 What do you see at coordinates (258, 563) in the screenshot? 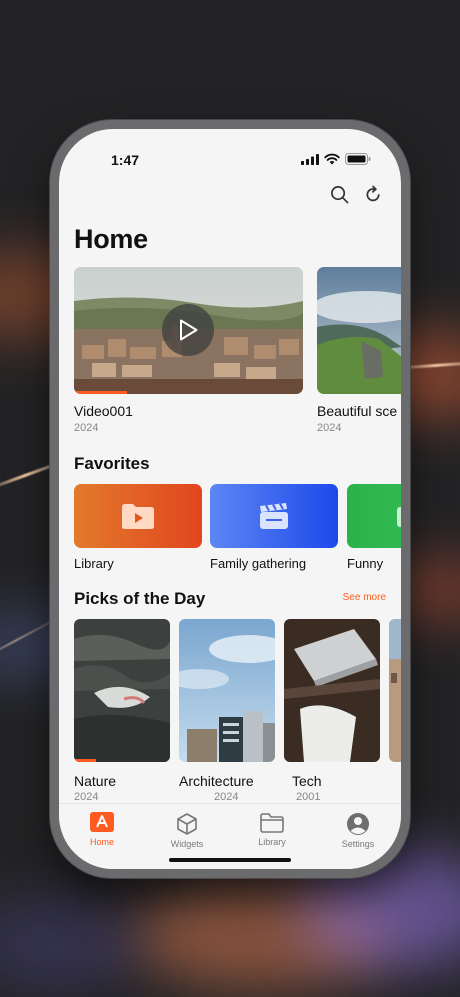
I see `favorite-label: Family gathering` at bounding box center [258, 563].